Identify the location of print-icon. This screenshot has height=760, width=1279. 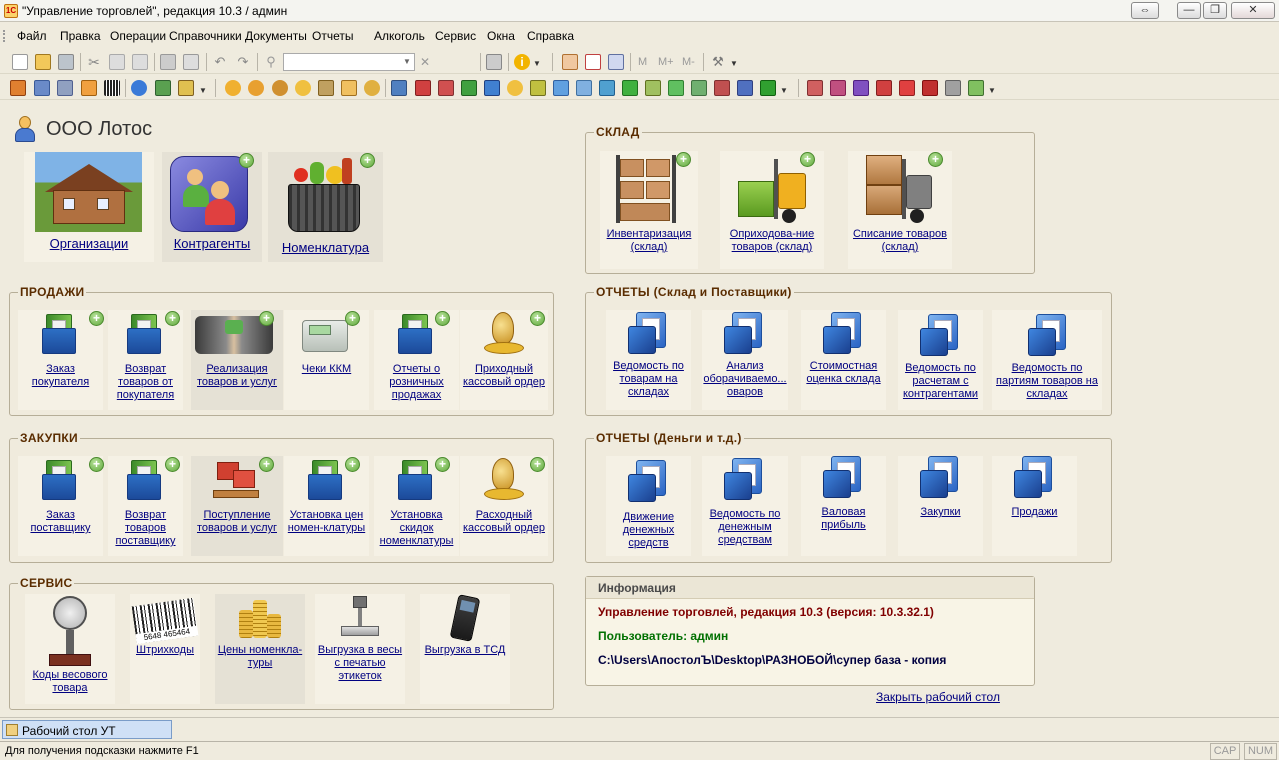
(168, 62).